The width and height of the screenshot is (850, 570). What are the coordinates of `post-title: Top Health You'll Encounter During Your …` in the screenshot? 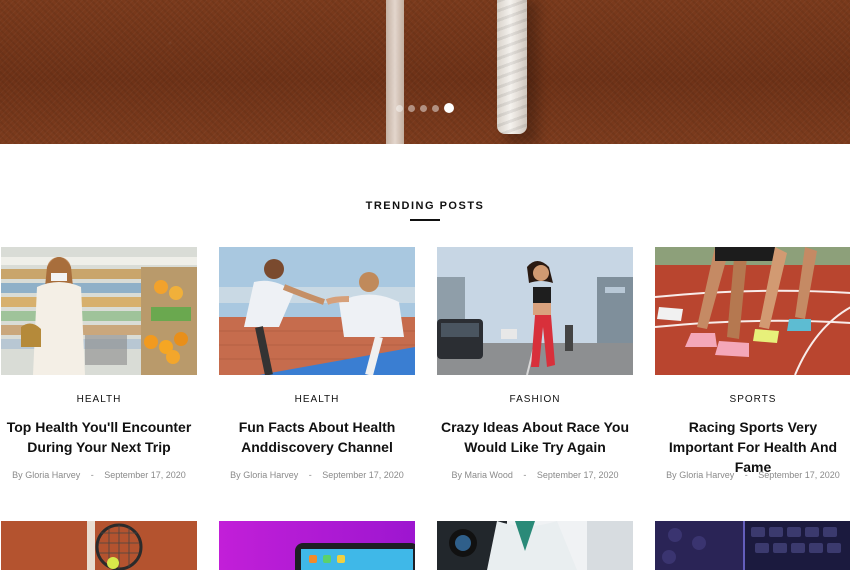 It's located at (99, 437).